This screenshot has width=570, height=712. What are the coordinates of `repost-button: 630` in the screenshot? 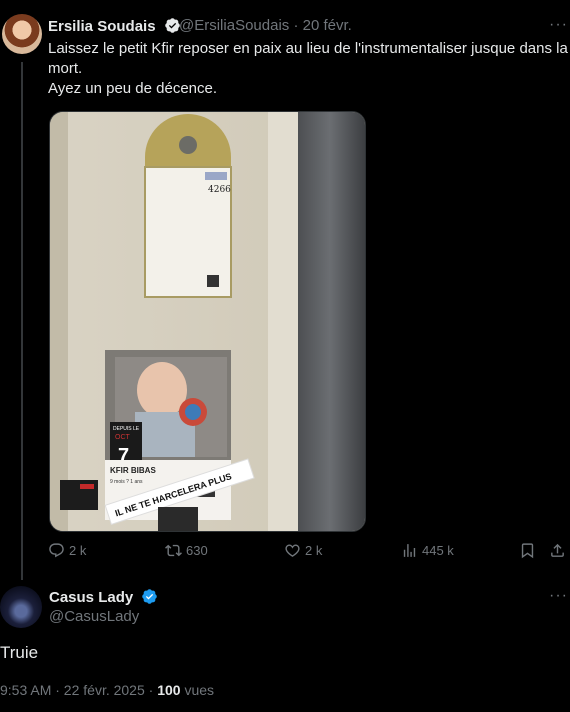 It's located at (186, 550).